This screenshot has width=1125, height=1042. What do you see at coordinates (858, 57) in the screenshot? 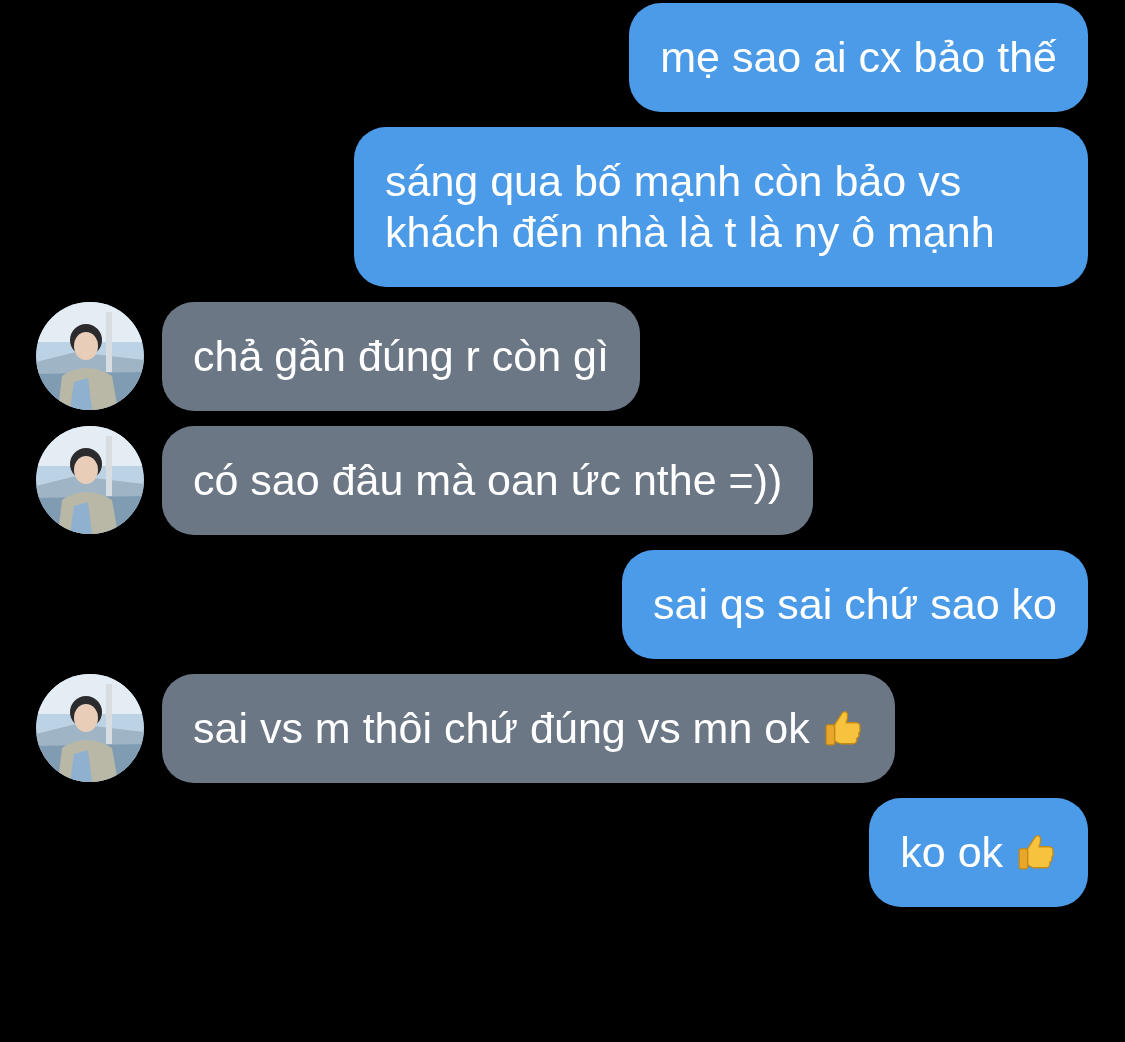
I see `message-bubble: mẹ sao ai cx bảo thế` at bounding box center [858, 57].